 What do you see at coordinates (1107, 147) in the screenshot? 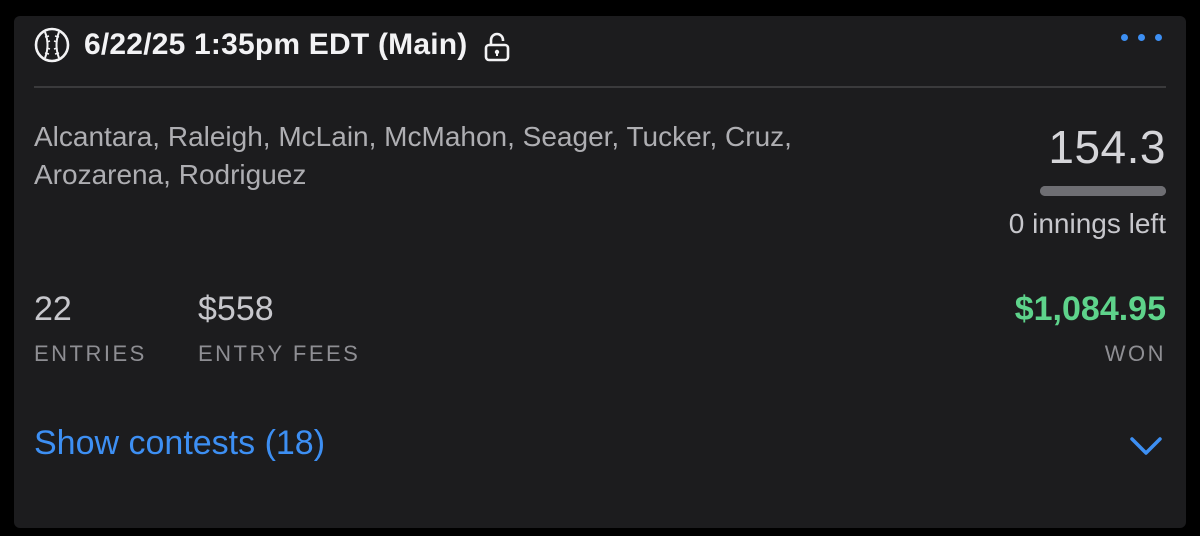
I see `fantasy-points: 154.3` at bounding box center [1107, 147].